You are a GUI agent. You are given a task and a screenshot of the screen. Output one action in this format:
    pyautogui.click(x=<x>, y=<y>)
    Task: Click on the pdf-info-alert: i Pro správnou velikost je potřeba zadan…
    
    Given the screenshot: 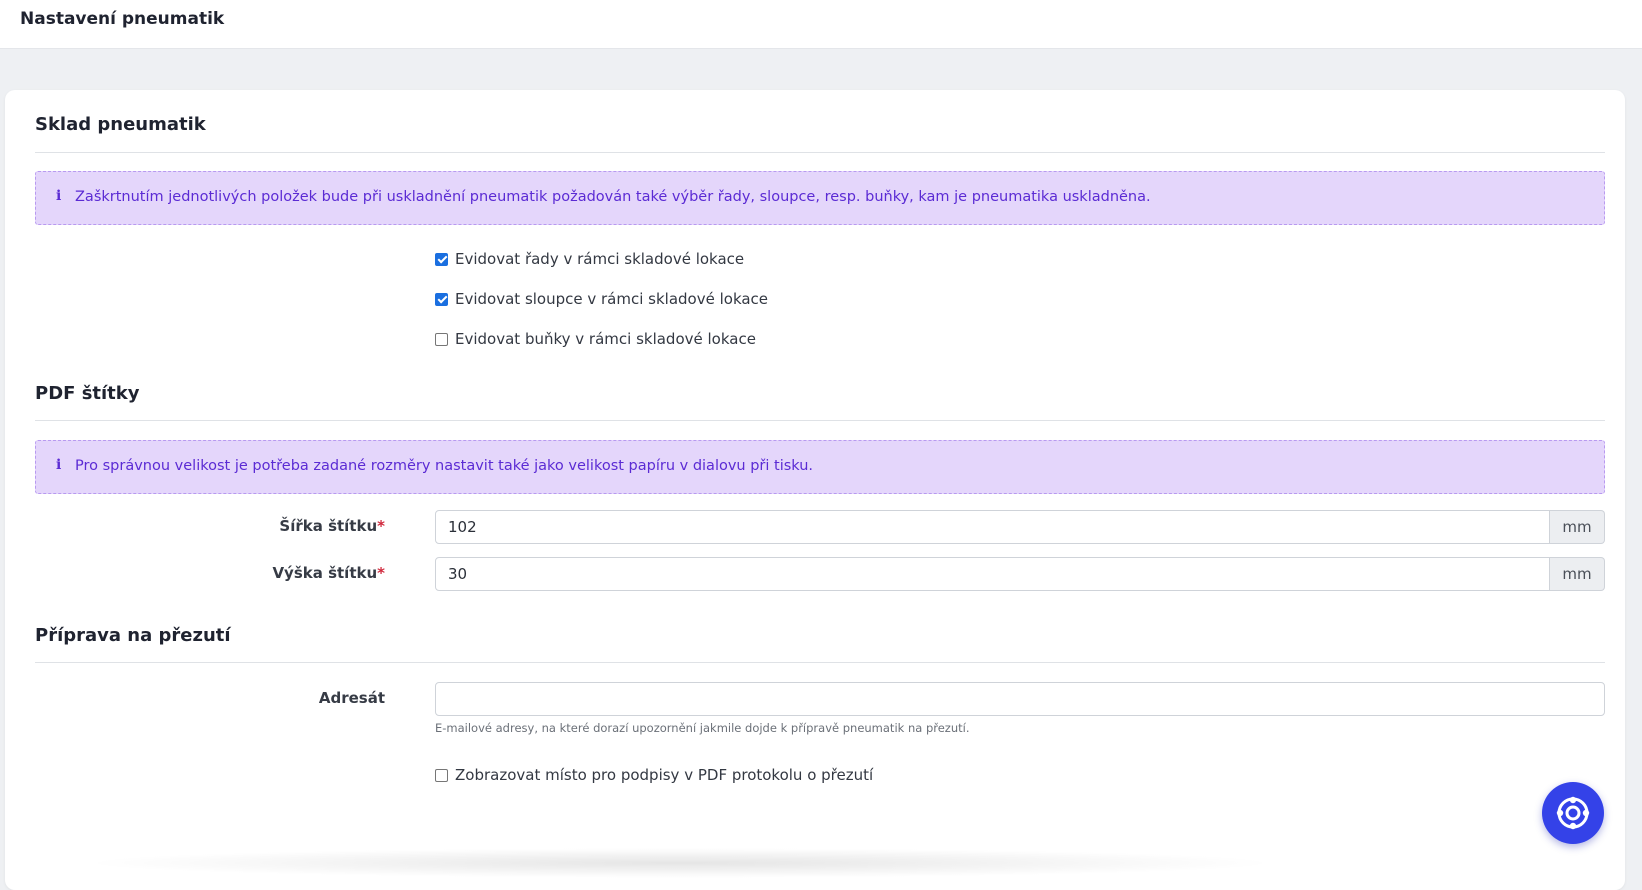 What is the action you would take?
    pyautogui.click(x=820, y=467)
    